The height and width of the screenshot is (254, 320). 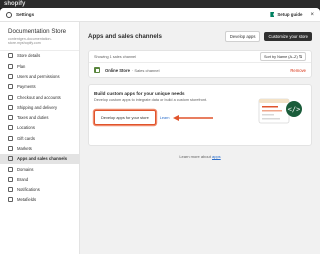 What do you see at coordinates (10, 179) in the screenshot?
I see `brand-icon` at bounding box center [10, 179].